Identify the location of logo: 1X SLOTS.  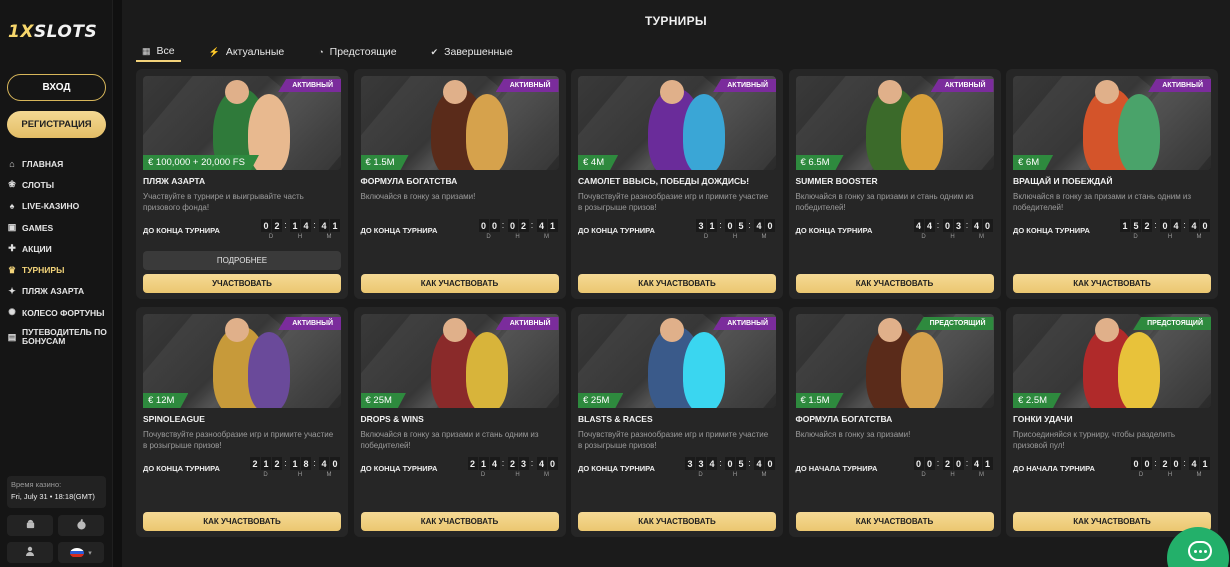
(56, 32).